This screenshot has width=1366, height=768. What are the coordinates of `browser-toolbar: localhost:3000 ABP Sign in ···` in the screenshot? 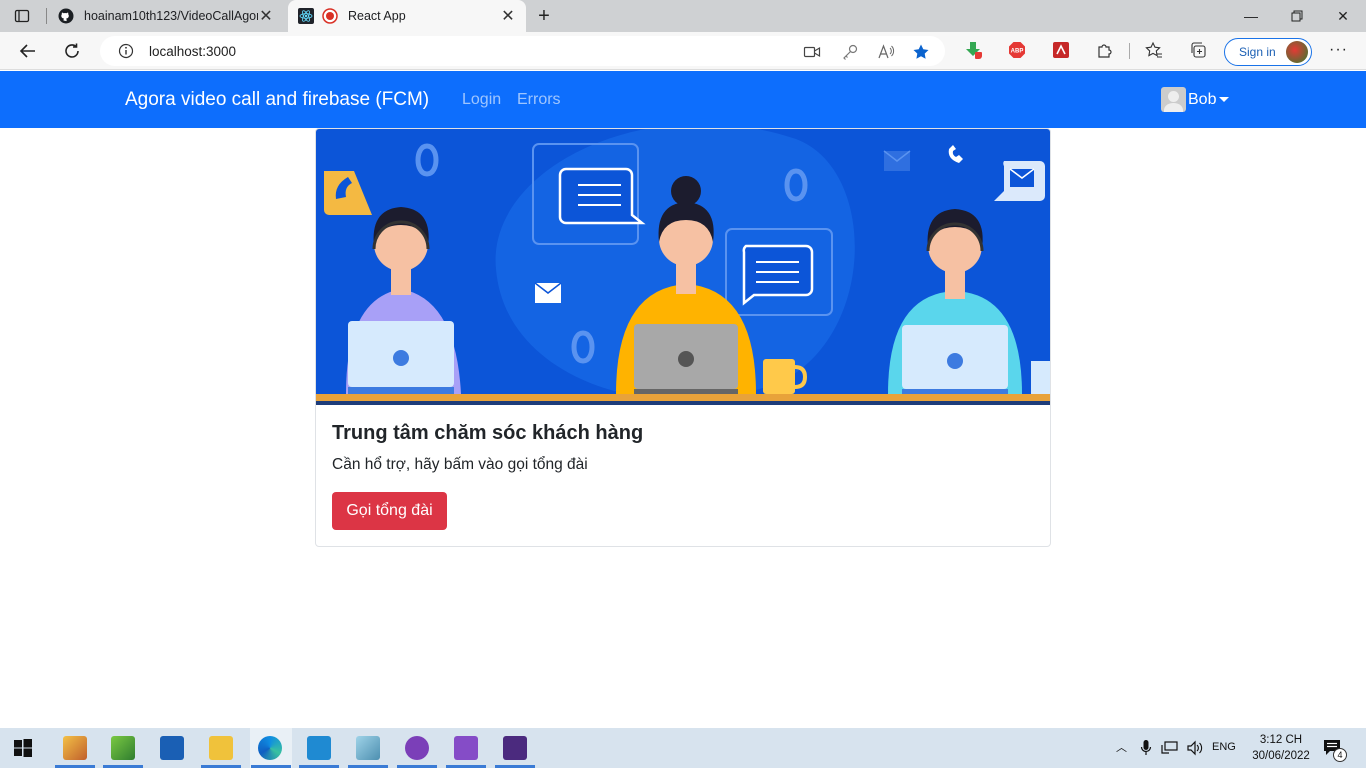 It's located at (683, 51).